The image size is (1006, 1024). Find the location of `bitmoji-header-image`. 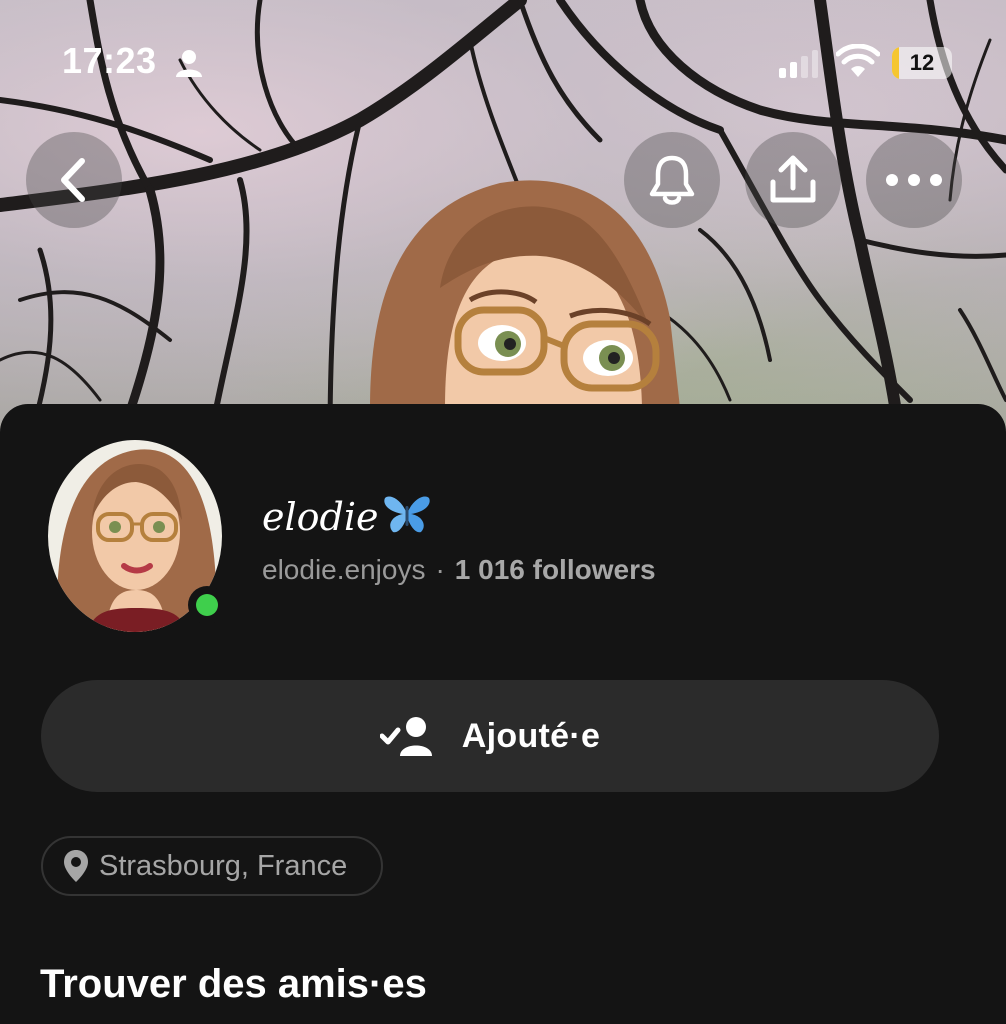

bitmoji-header-image is located at coordinates (525, 294).